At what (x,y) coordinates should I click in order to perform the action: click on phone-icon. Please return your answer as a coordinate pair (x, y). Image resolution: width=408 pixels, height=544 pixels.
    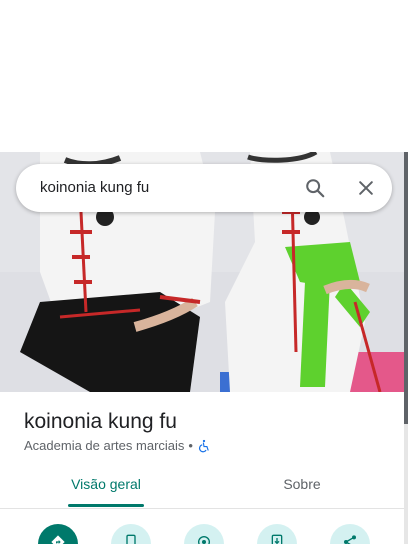
    Looking at the image, I should click on (131, 539).